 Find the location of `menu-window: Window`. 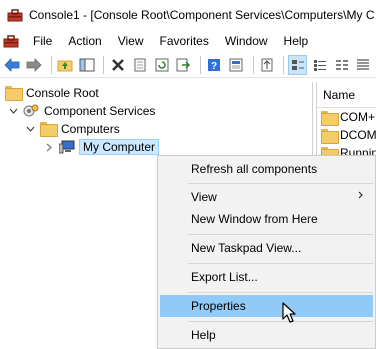

menu-window: Window is located at coordinates (246, 41).